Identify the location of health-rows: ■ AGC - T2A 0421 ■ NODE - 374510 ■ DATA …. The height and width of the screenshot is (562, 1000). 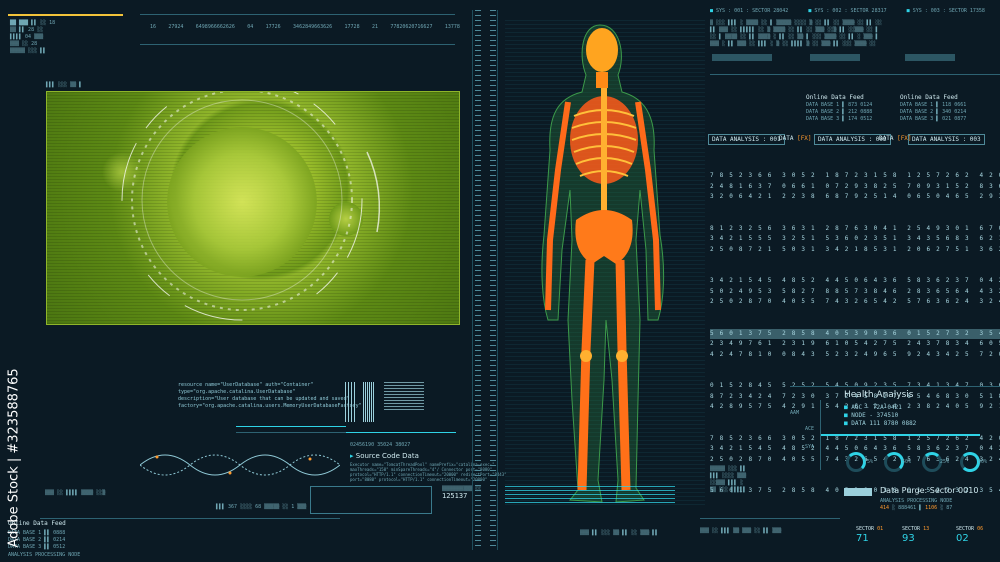
(880, 415).